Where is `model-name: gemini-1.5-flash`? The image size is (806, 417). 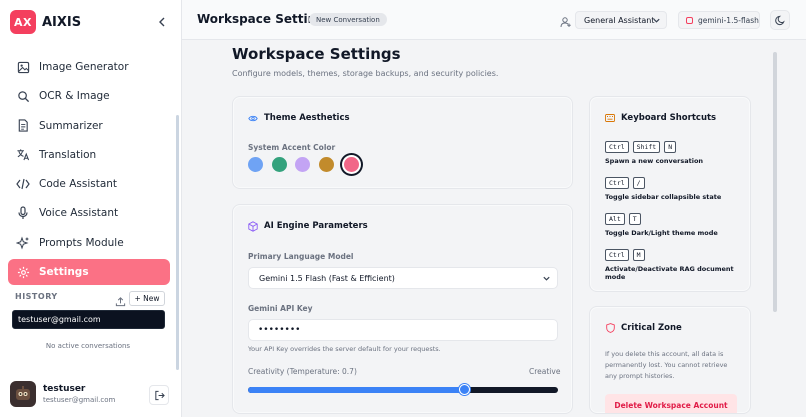
model-name: gemini-1.5-flash is located at coordinates (728, 20).